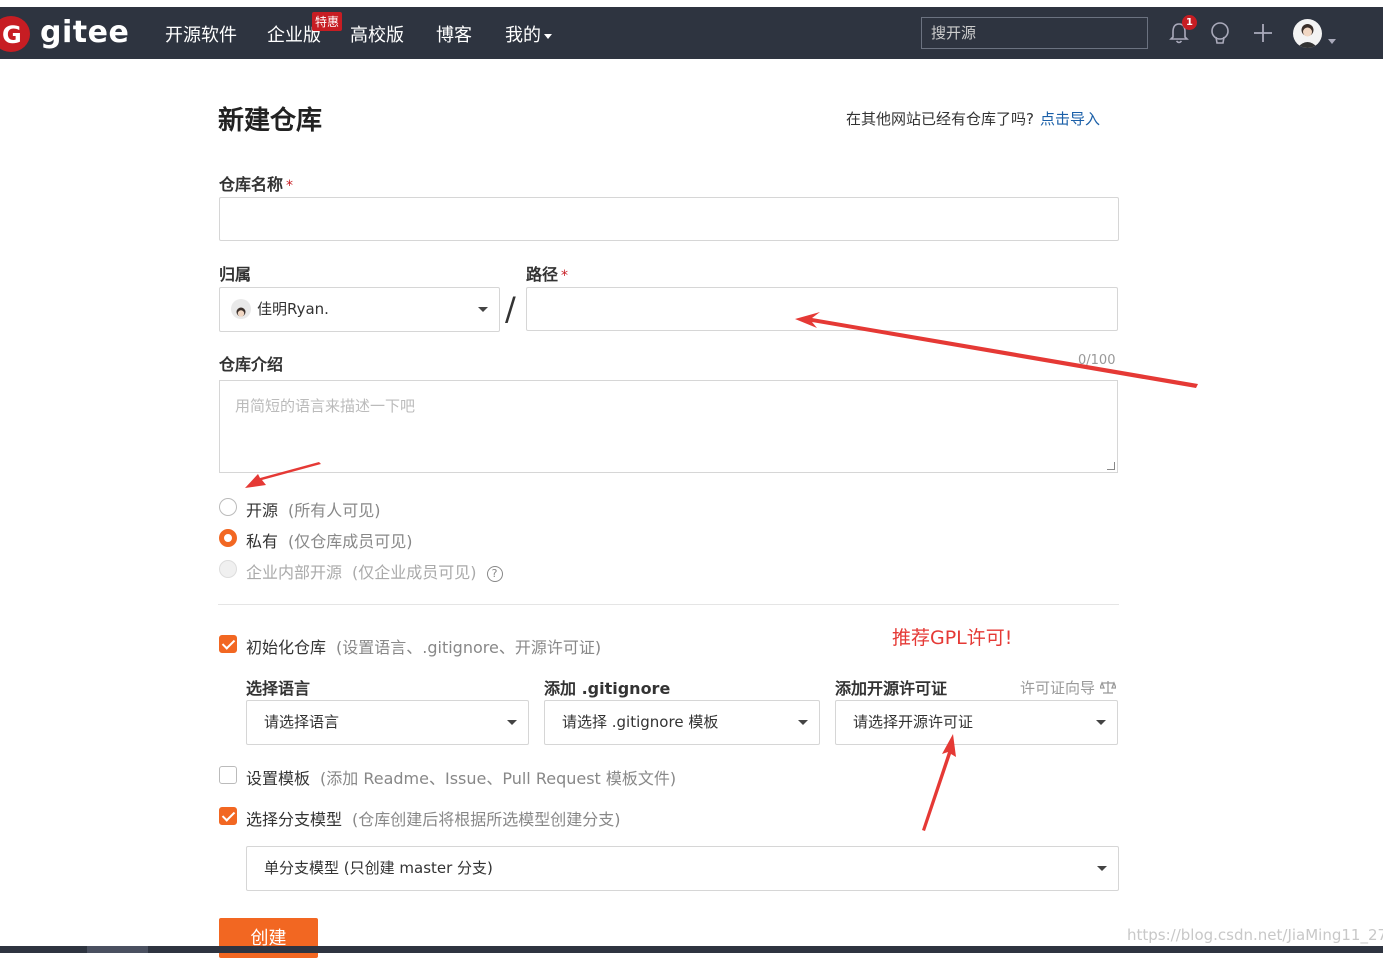 This screenshot has width=1383, height=960. I want to click on branch-model-label: 选择分支模型 (仓库创建后将根据所选模型创建分支), so click(433, 818).